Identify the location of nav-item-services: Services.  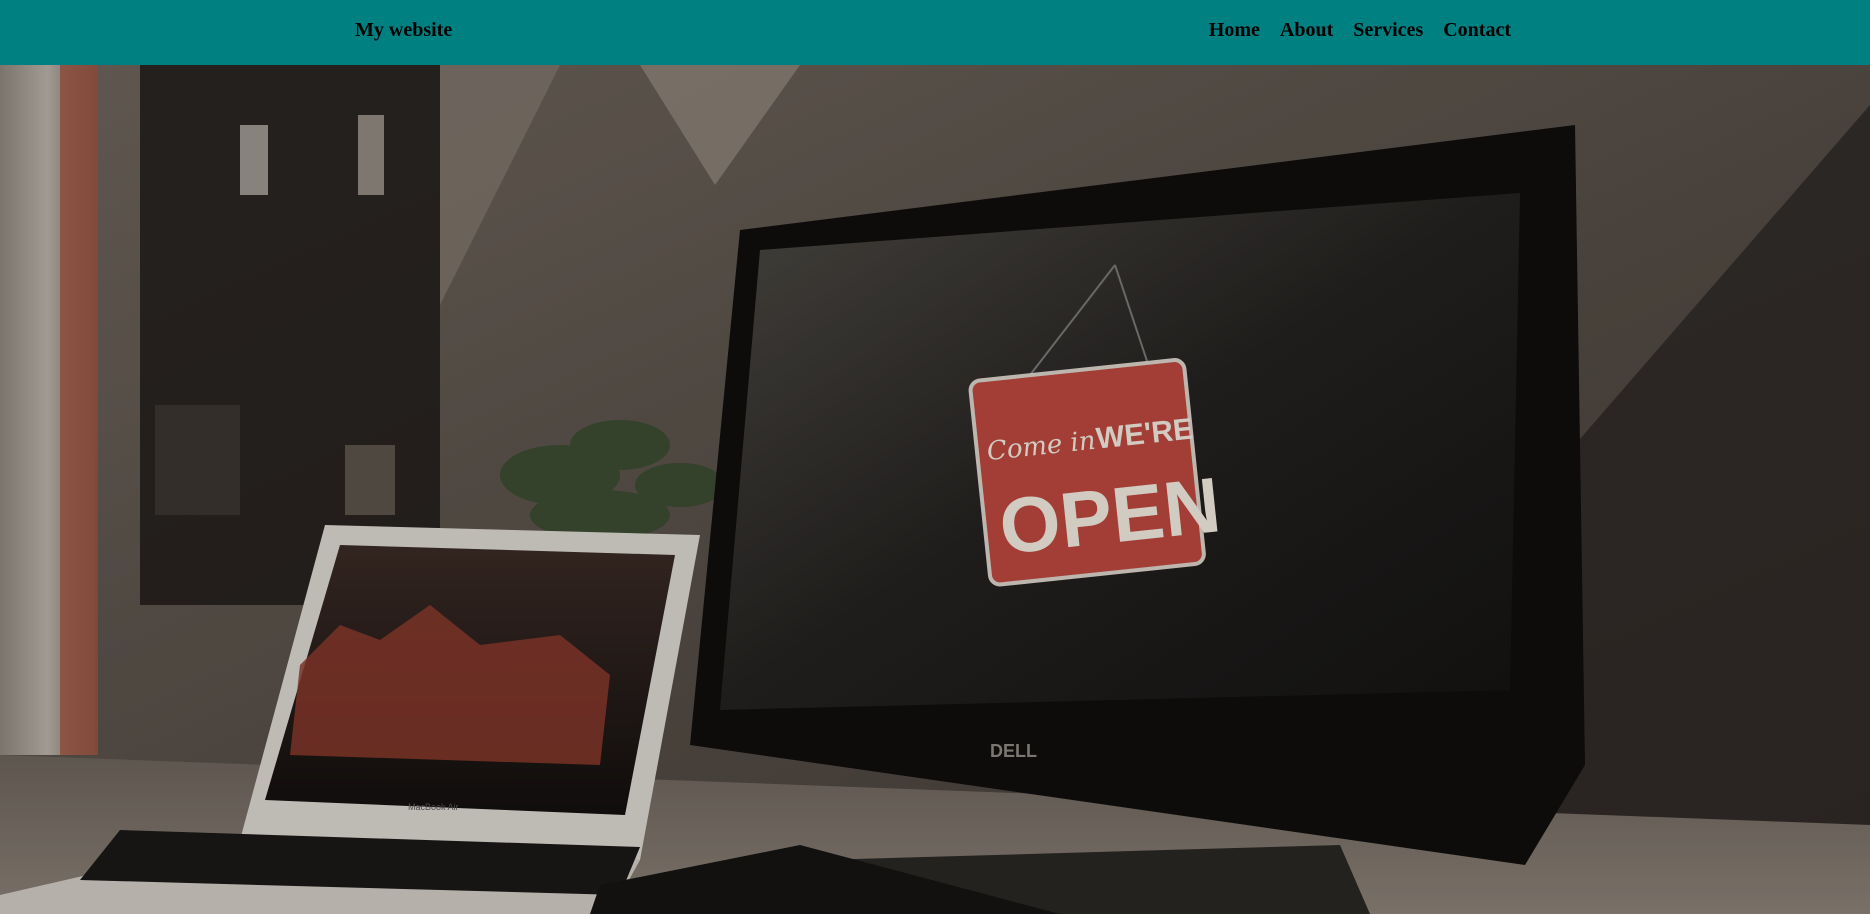
(1388, 30).